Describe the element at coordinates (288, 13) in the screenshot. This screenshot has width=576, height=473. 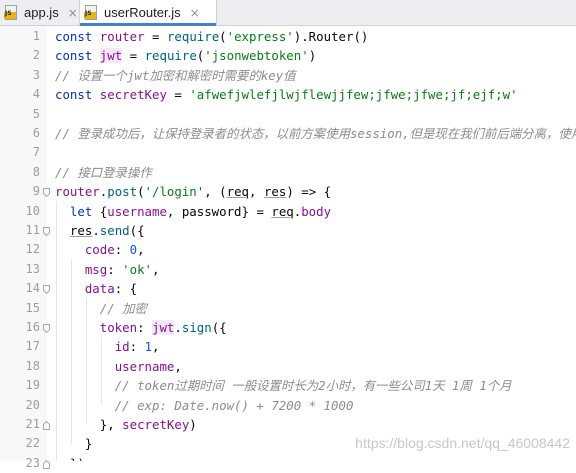
I see `editor-tab-bar: JS app.js × JS userRouter.js ×` at that location.